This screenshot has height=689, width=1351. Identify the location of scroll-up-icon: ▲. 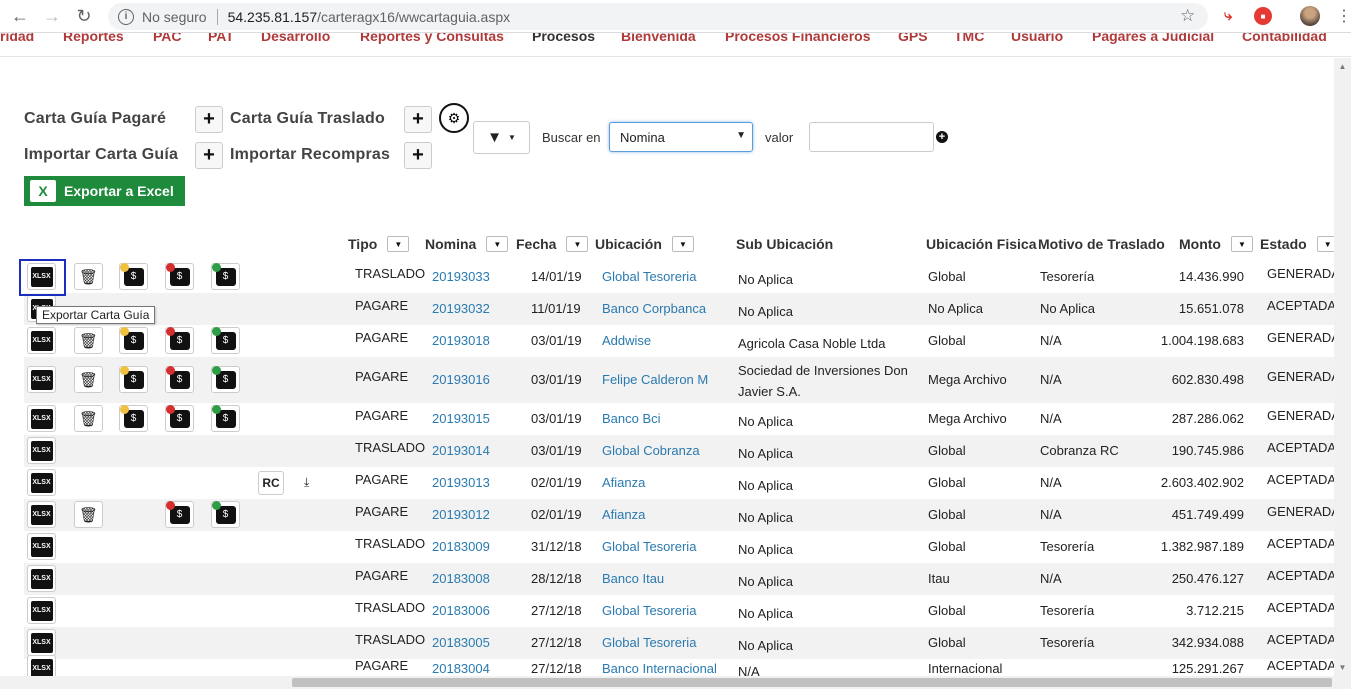
(1342, 66).